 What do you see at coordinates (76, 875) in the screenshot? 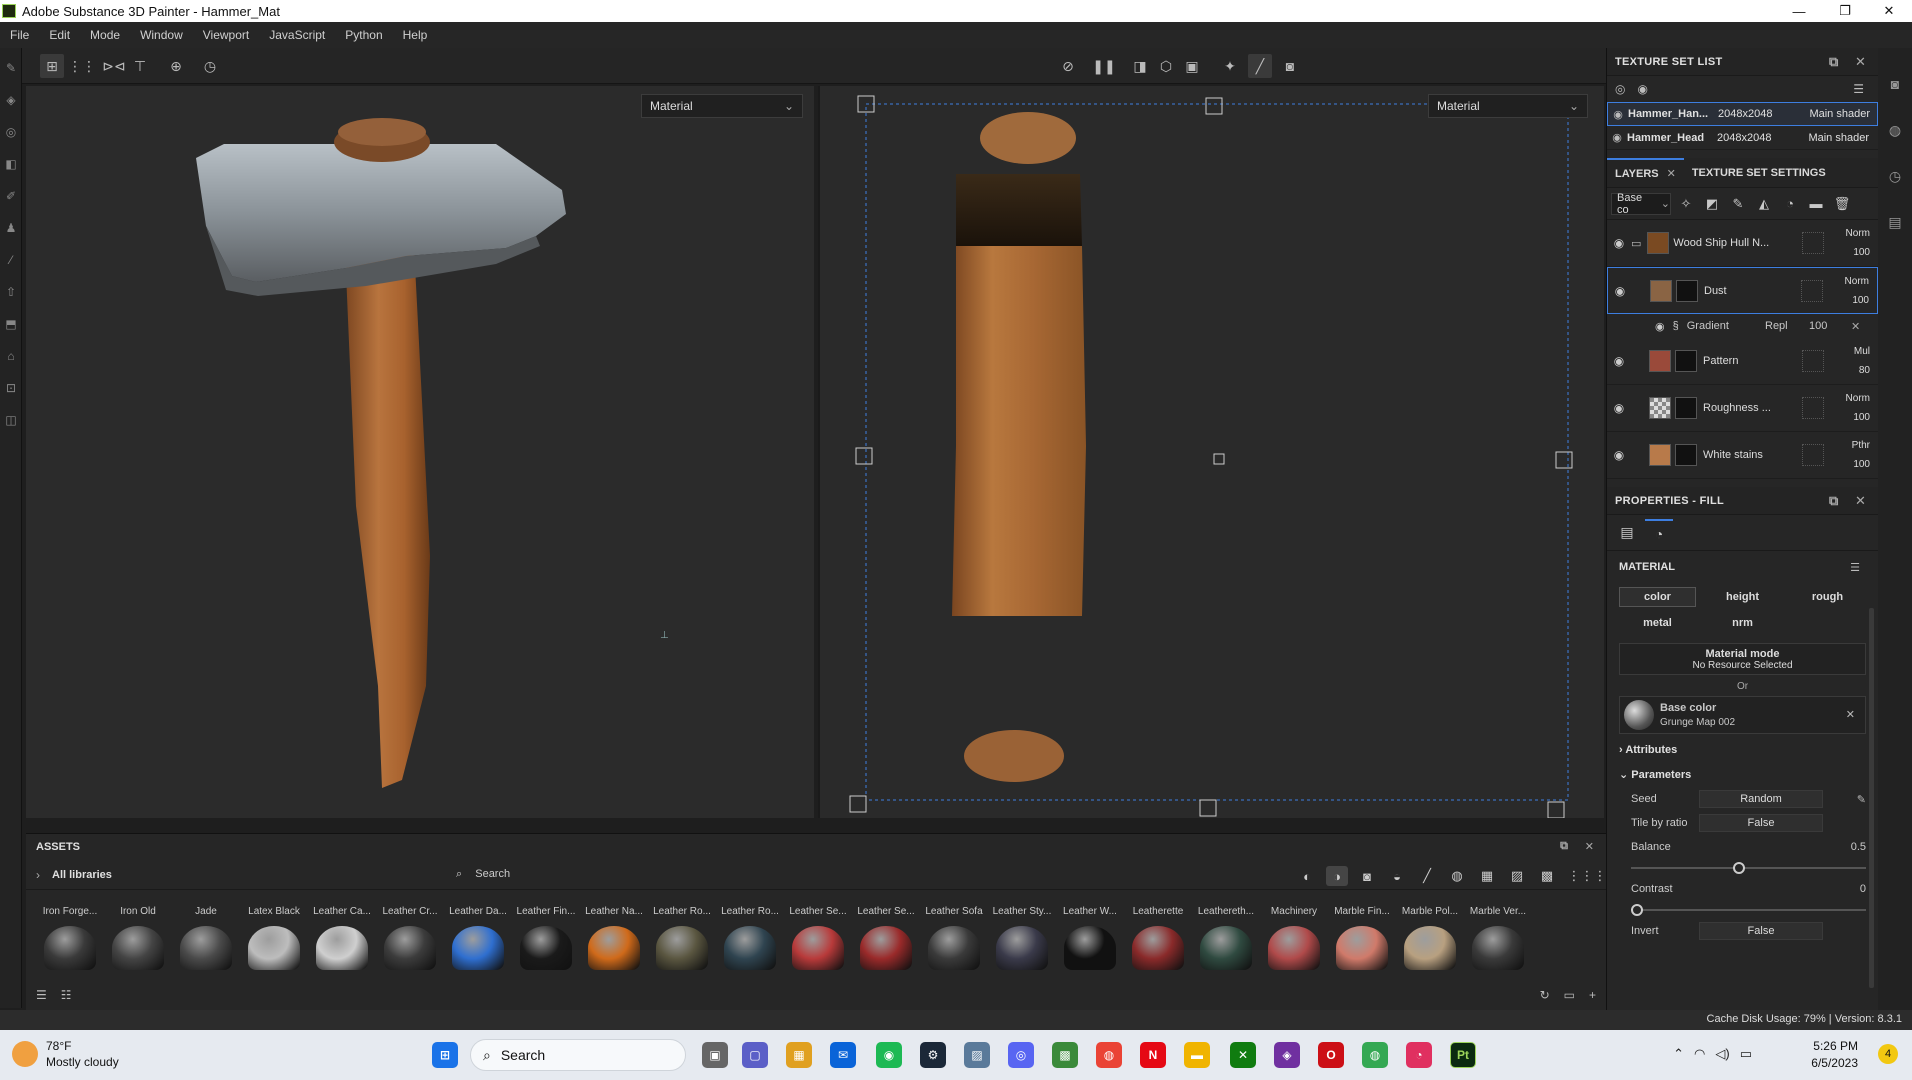
I see `library-selector: All libraries` at bounding box center [76, 875].